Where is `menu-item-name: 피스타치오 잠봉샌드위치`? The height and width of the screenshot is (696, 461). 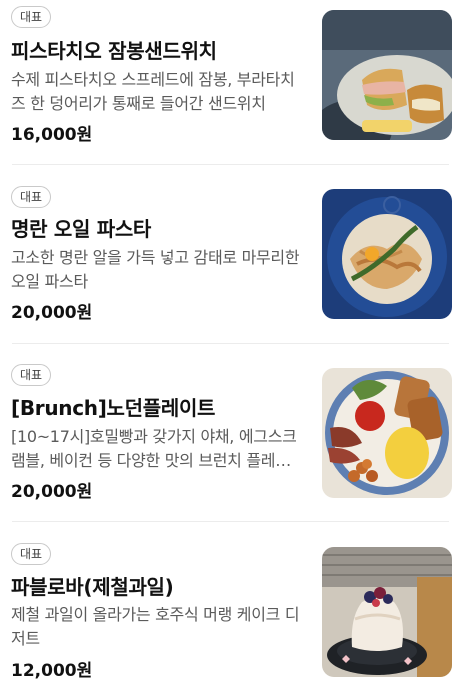
menu-item-name: 피스타치오 잠봉샌드위치 is located at coordinates (114, 51).